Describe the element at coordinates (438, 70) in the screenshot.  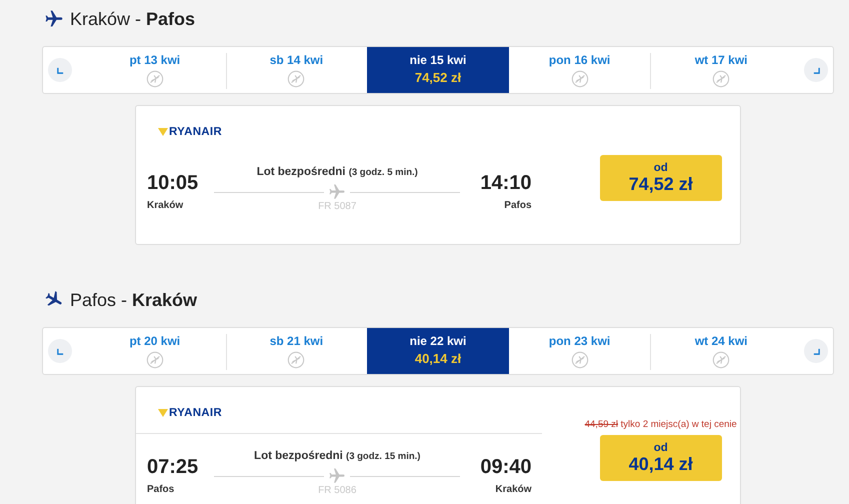
I see `date-tab: nie 15 kwi 74,52 zł` at that location.